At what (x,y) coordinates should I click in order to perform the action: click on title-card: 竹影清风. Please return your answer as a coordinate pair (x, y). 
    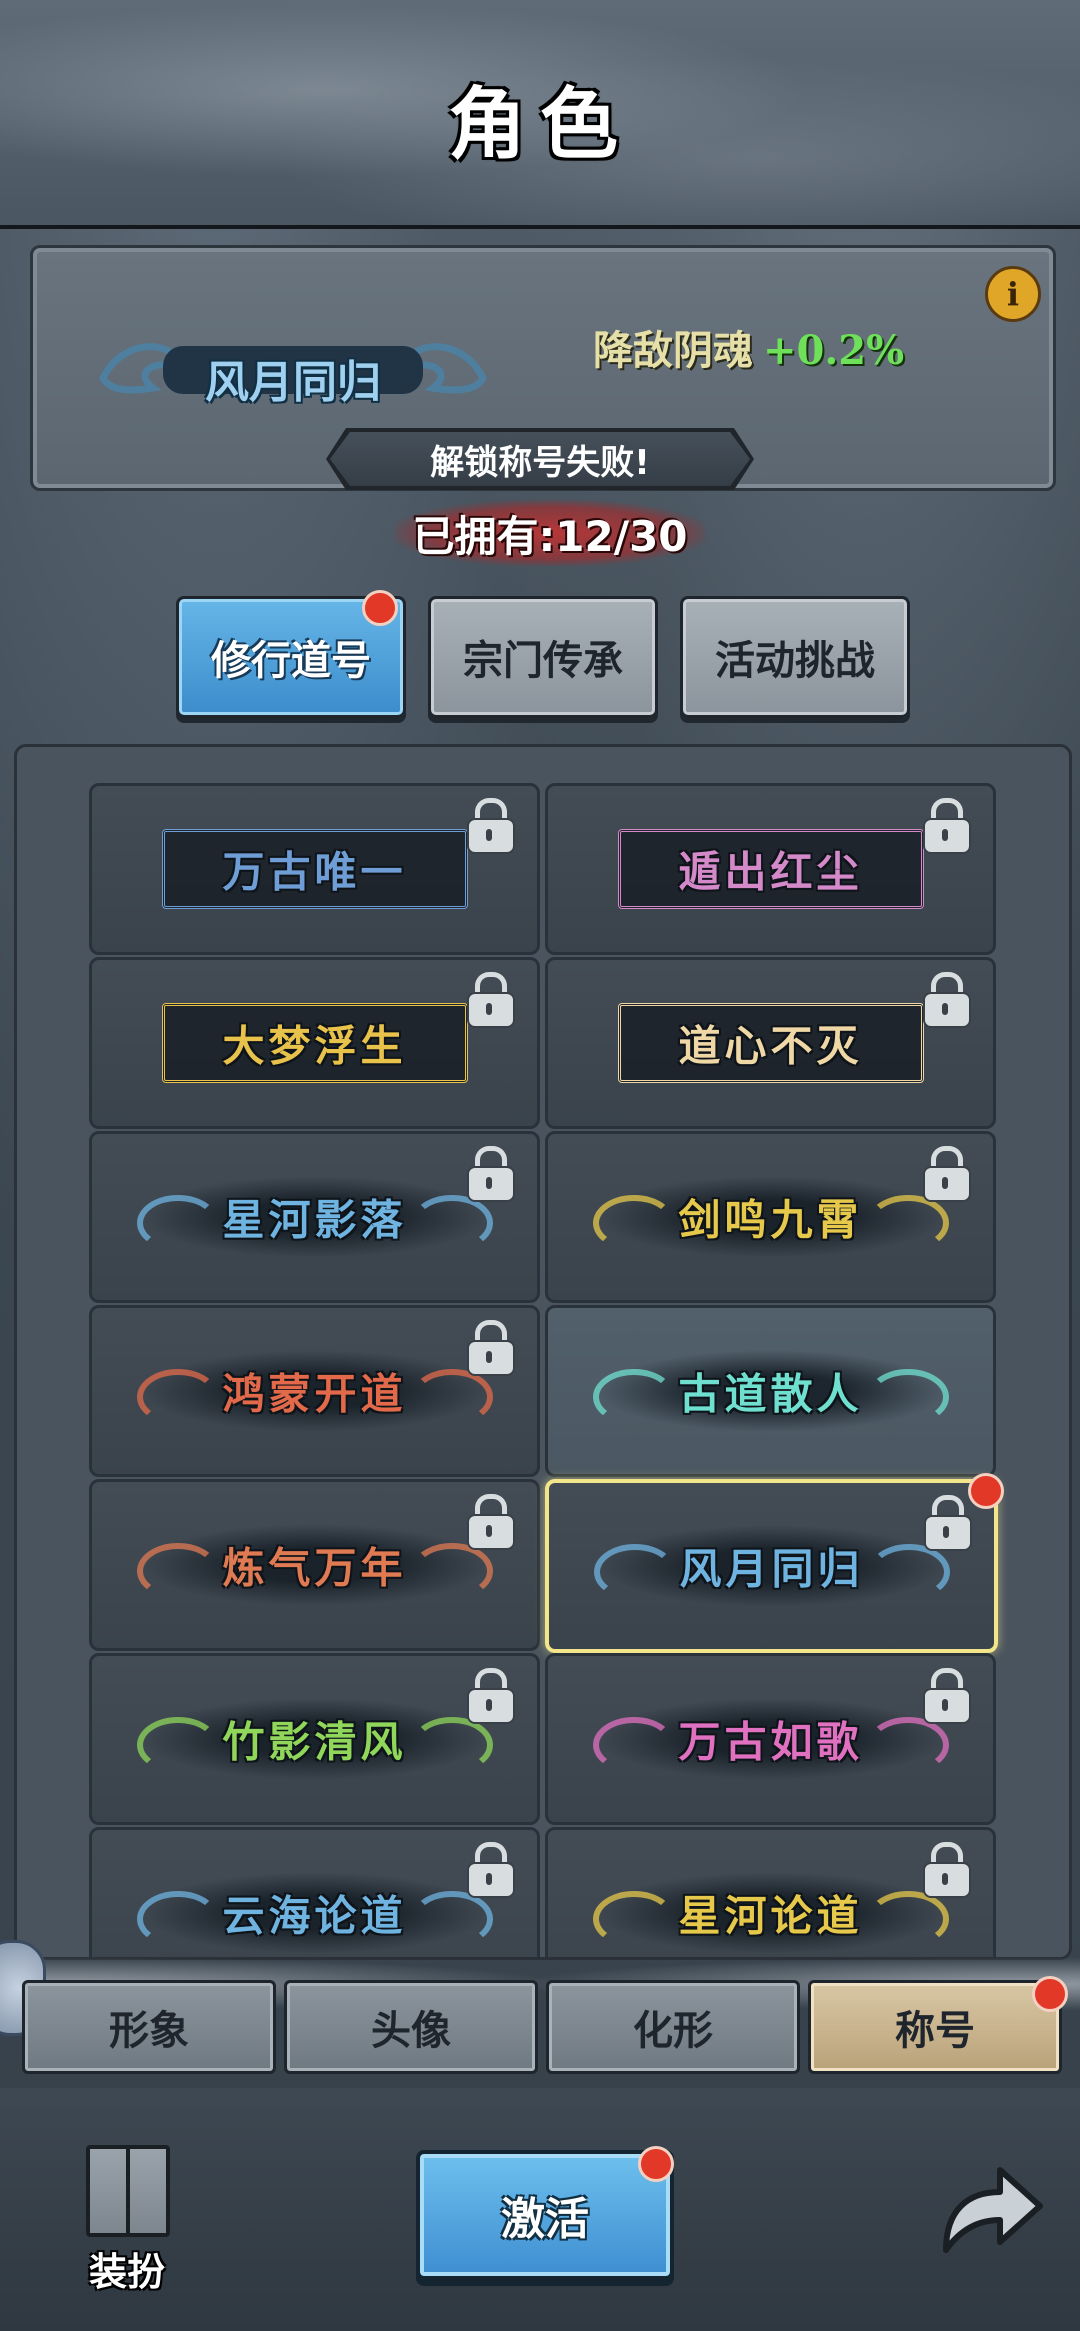
    Looking at the image, I should click on (314, 1739).